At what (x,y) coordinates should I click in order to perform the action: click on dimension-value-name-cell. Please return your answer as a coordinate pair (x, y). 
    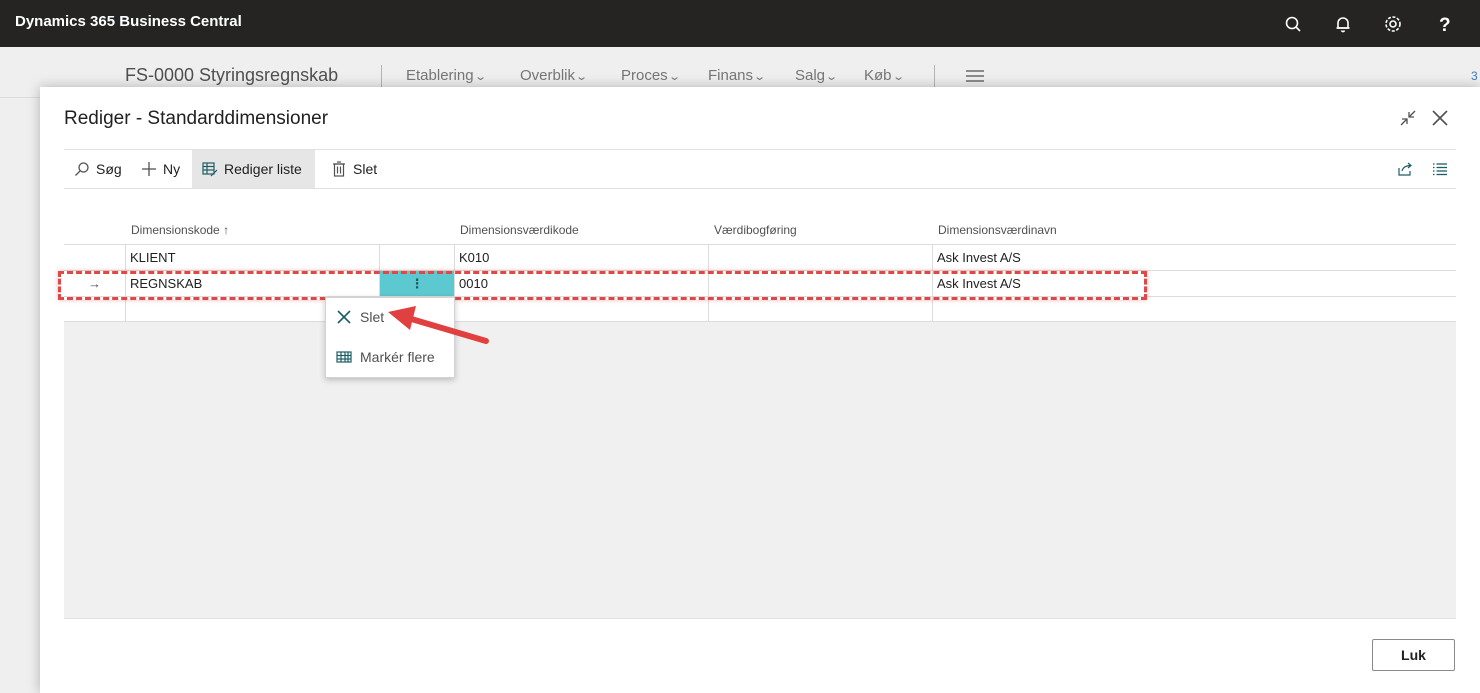
    Looking at the image, I should click on (1194, 309).